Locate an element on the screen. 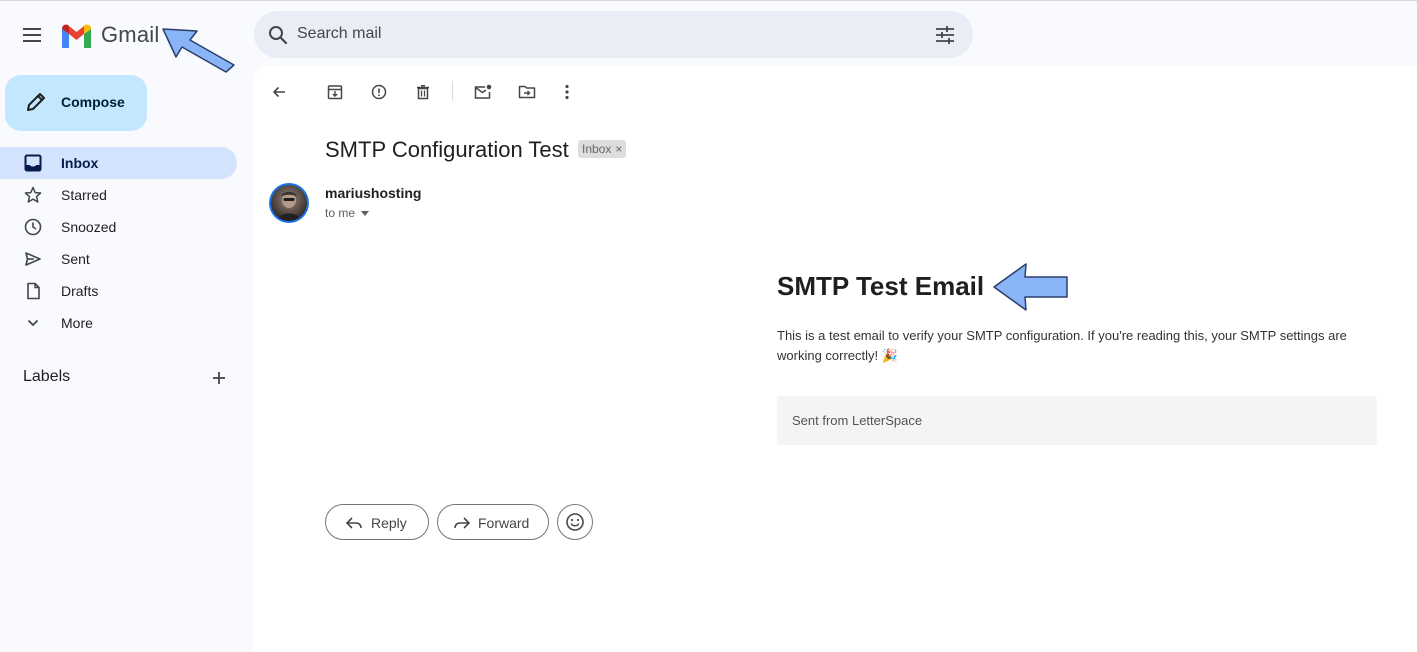 Image resolution: width=1417 pixels, height=652 pixels. sidebar-item-sent: Sent is located at coordinates (118, 259).